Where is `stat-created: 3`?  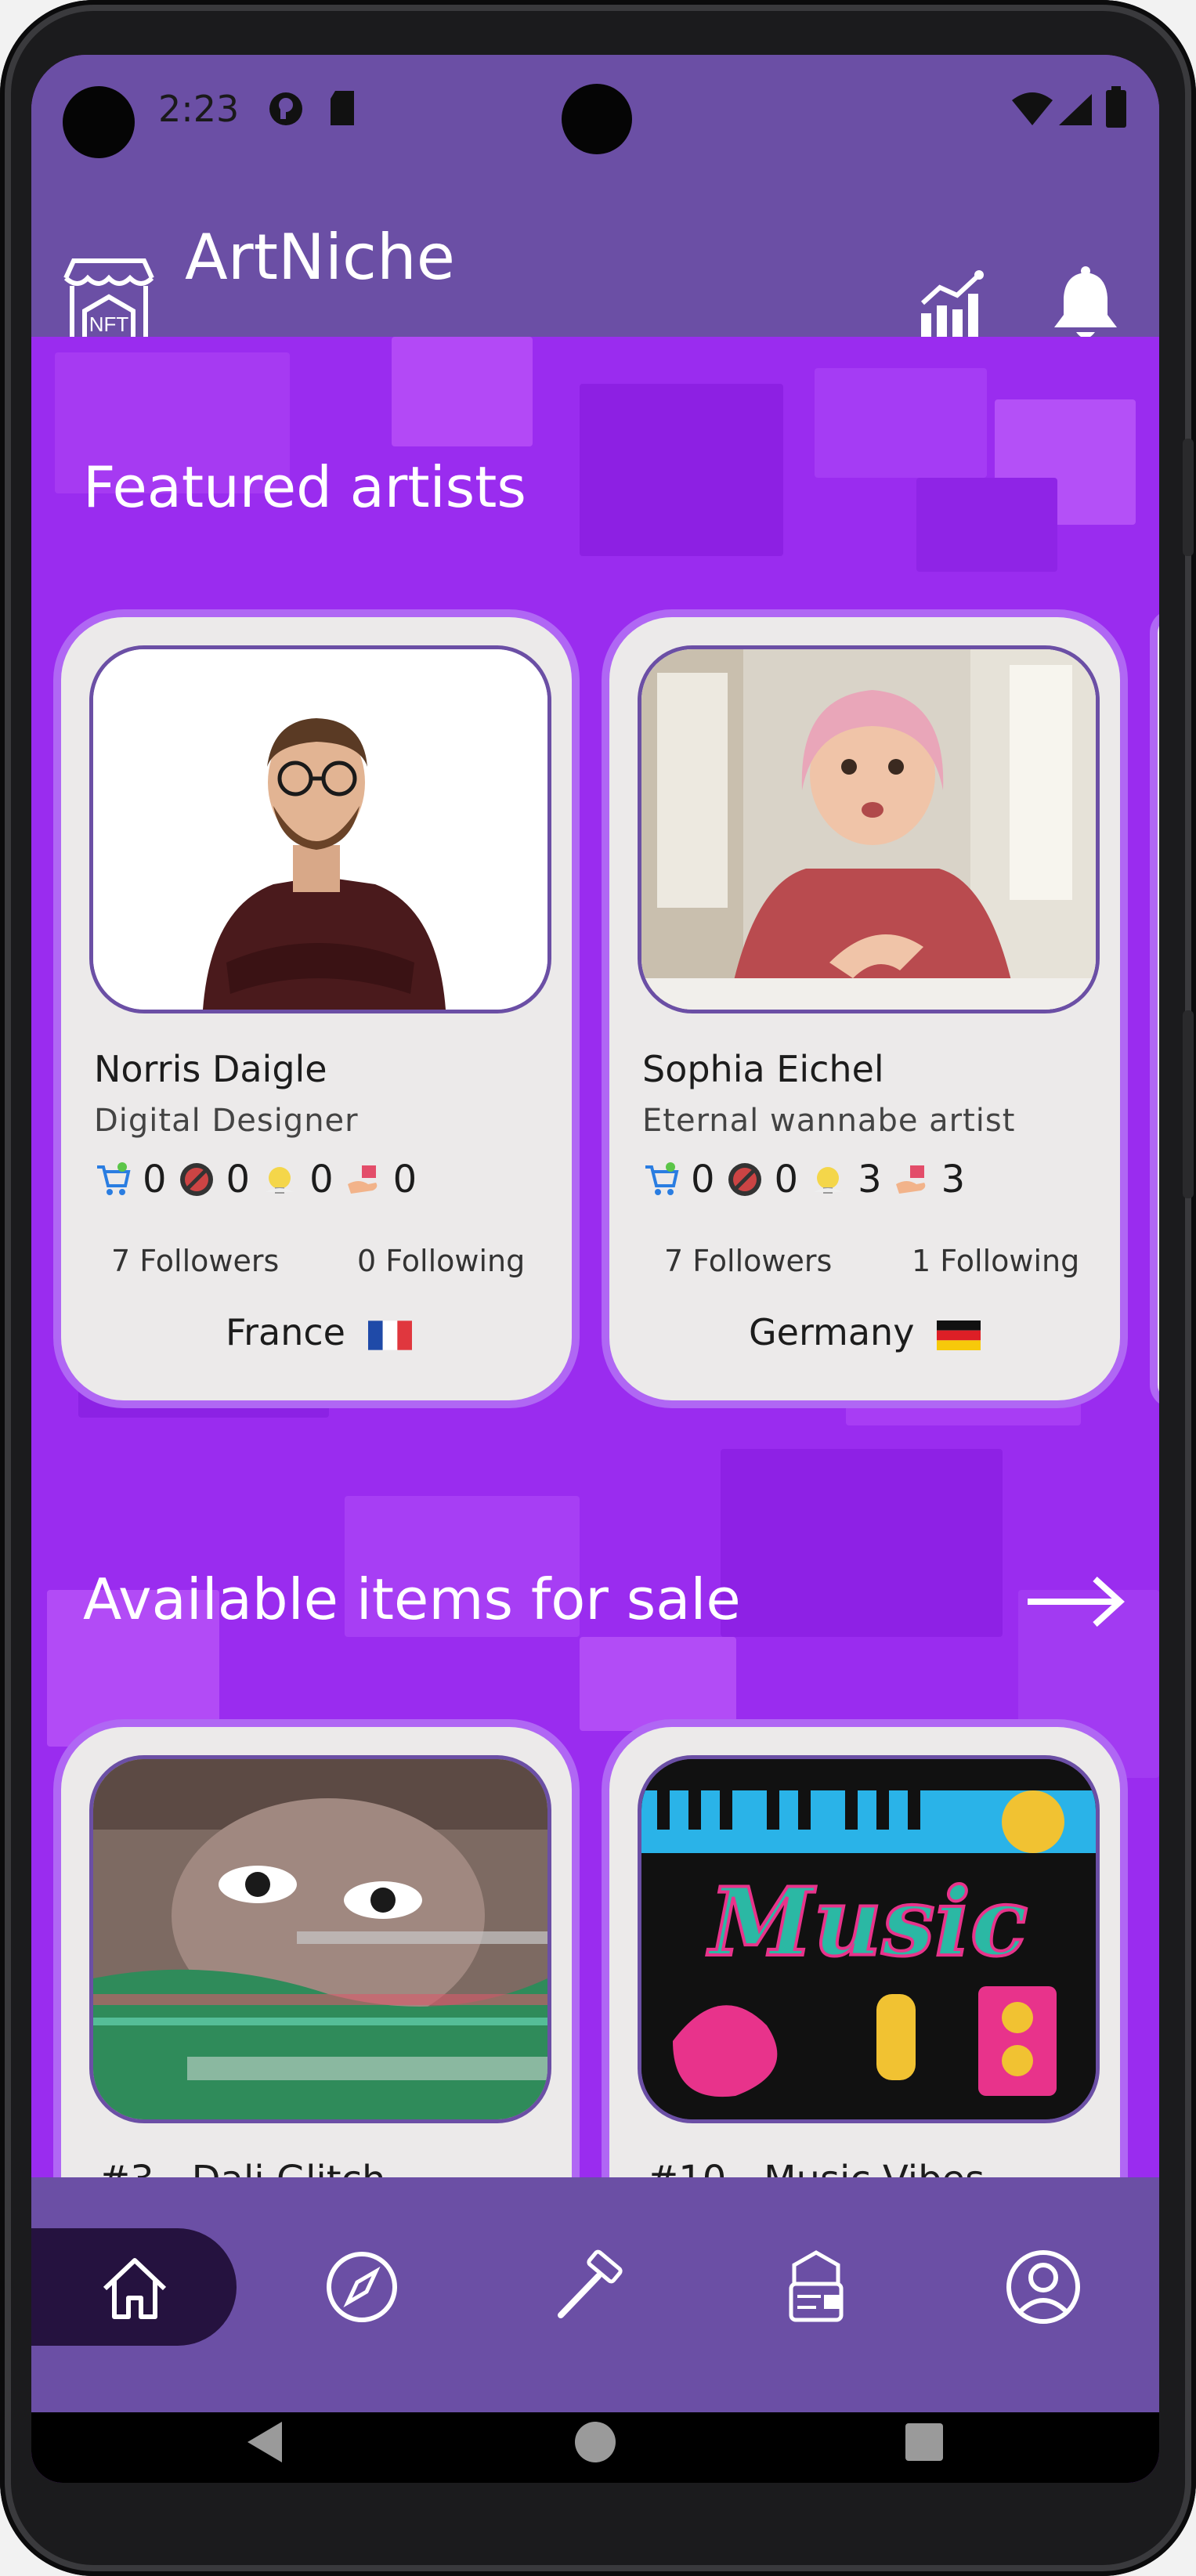
stat-created: 3 is located at coordinates (870, 1179).